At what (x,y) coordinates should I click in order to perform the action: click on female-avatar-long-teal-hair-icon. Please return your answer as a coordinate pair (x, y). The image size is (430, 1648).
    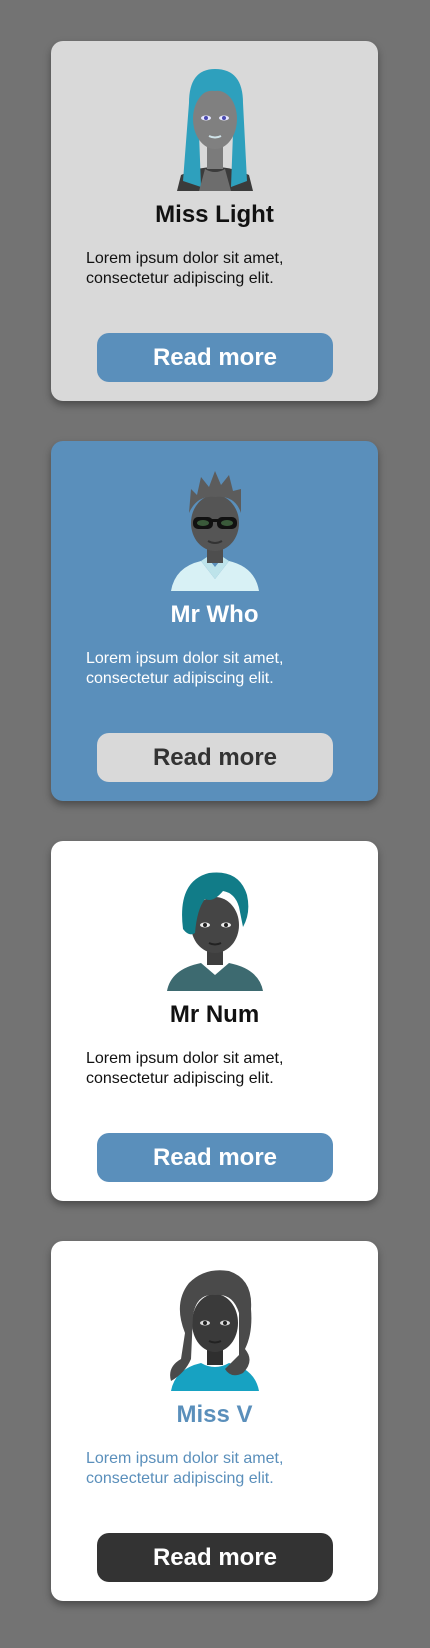
    Looking at the image, I should click on (215, 127).